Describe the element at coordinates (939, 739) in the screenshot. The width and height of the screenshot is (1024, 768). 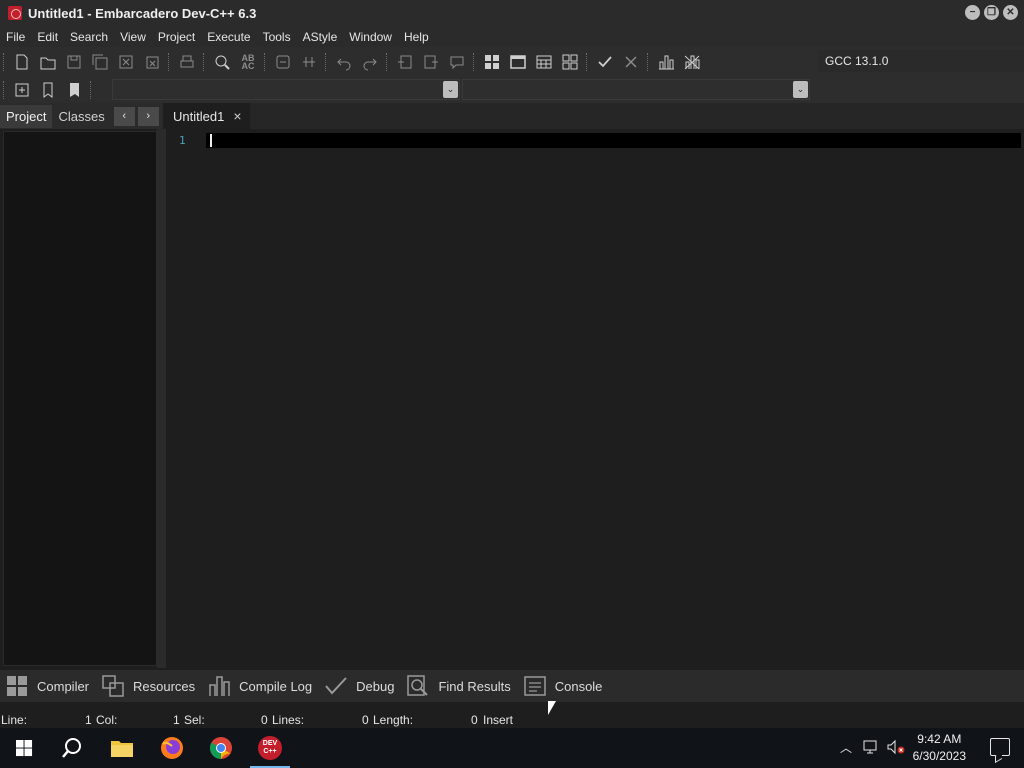
I see `clock-time: 9:42 AM` at that location.